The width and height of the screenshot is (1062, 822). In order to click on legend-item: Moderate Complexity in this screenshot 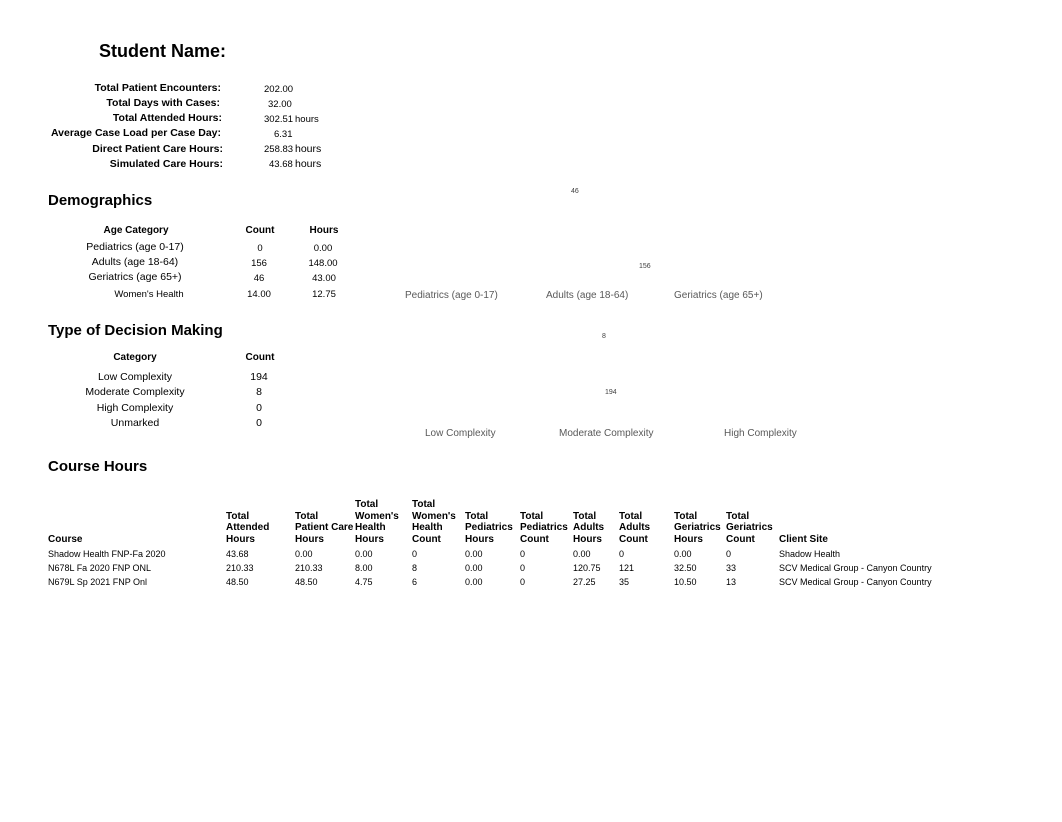, I will do `click(606, 433)`.